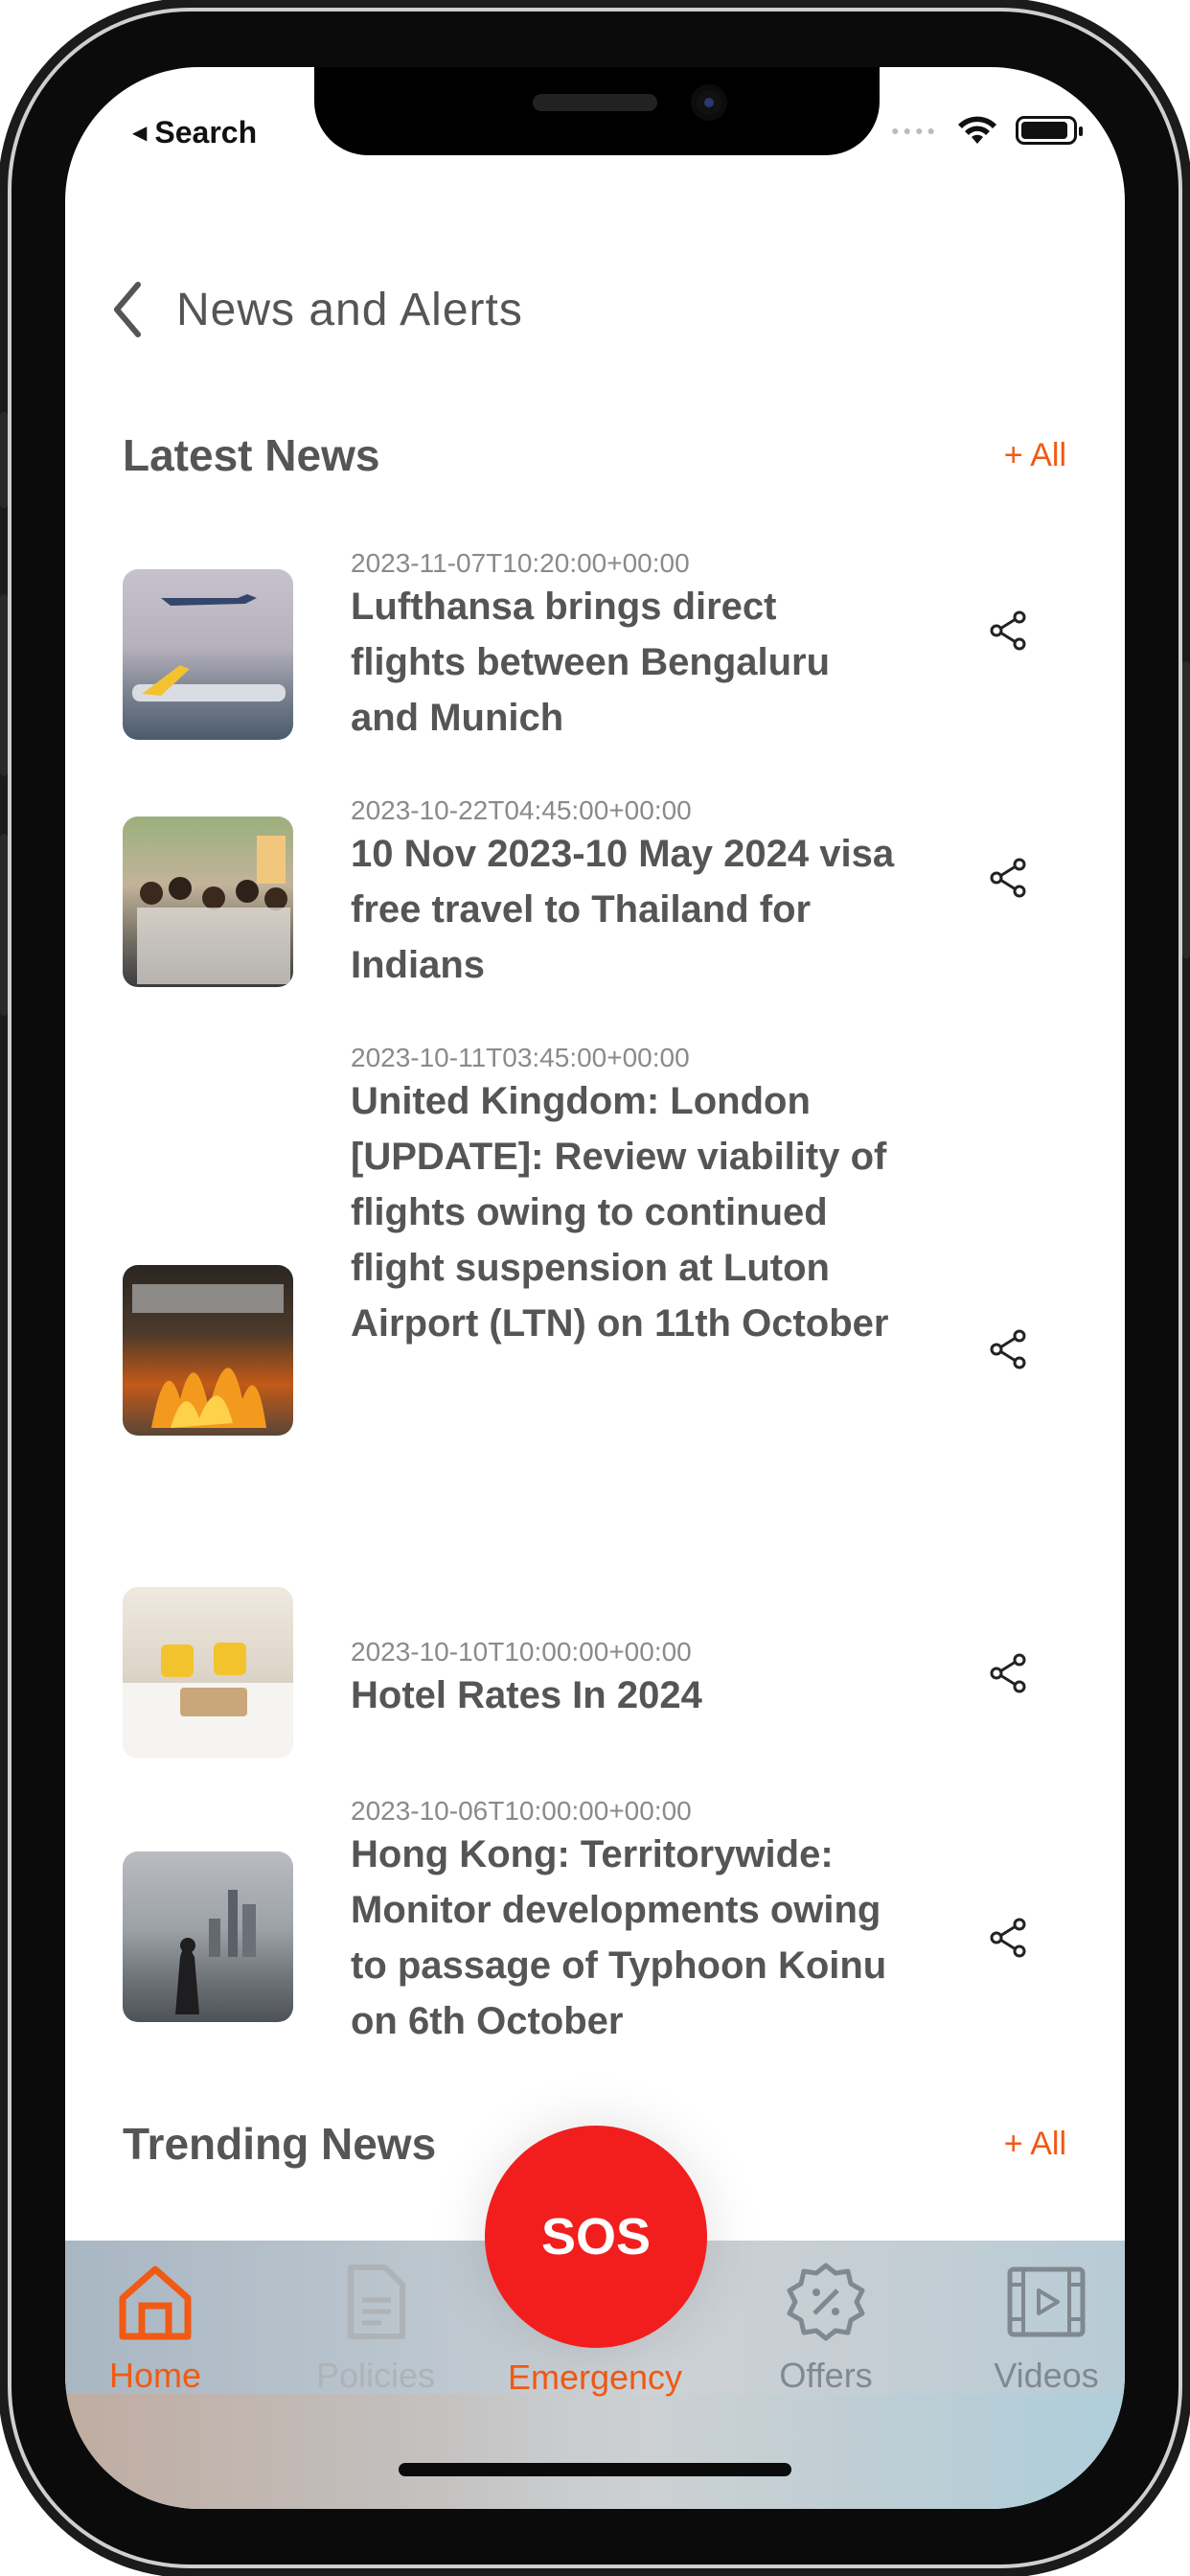 The image size is (1190, 2576). Describe the element at coordinates (208, 1672) in the screenshot. I see `news-thumbnail-hotel` at that location.